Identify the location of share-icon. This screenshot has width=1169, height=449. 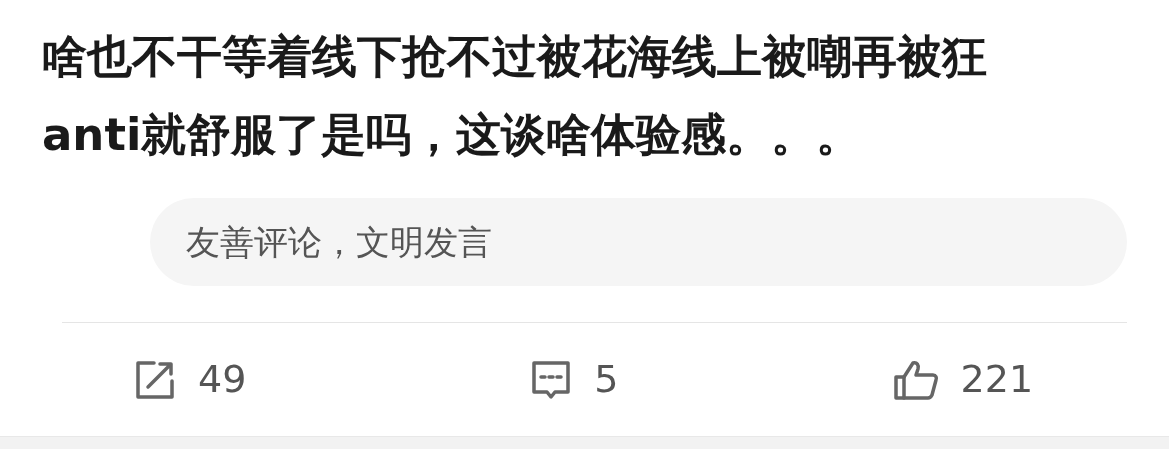
(155, 379).